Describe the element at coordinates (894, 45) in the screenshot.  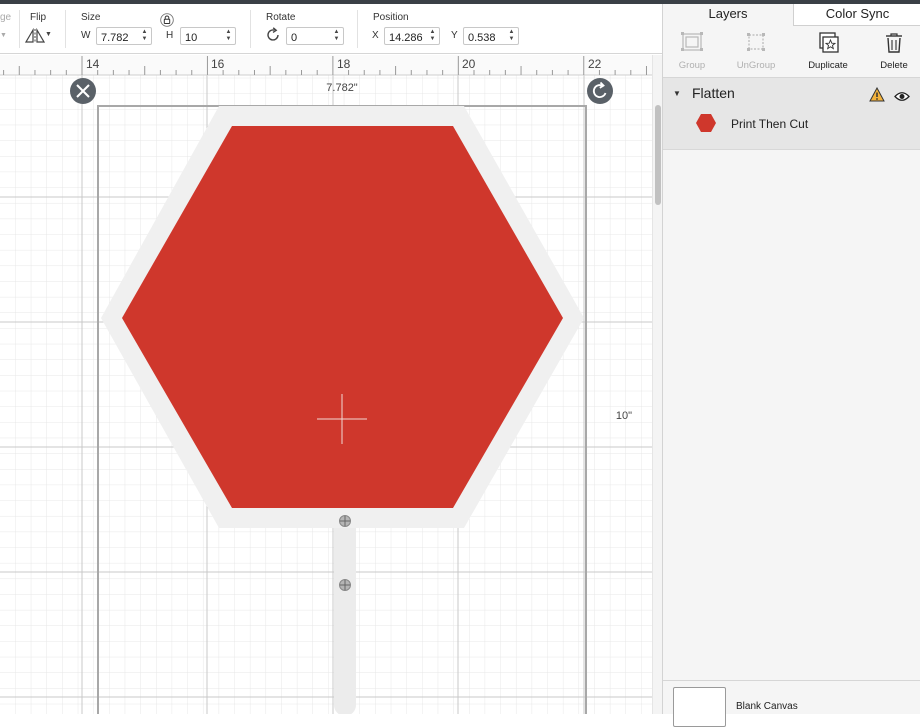
I see `trash-icon` at that location.